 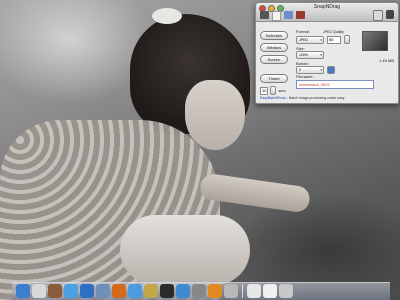 I want to click on delay-stepper, so click(x=273, y=90).